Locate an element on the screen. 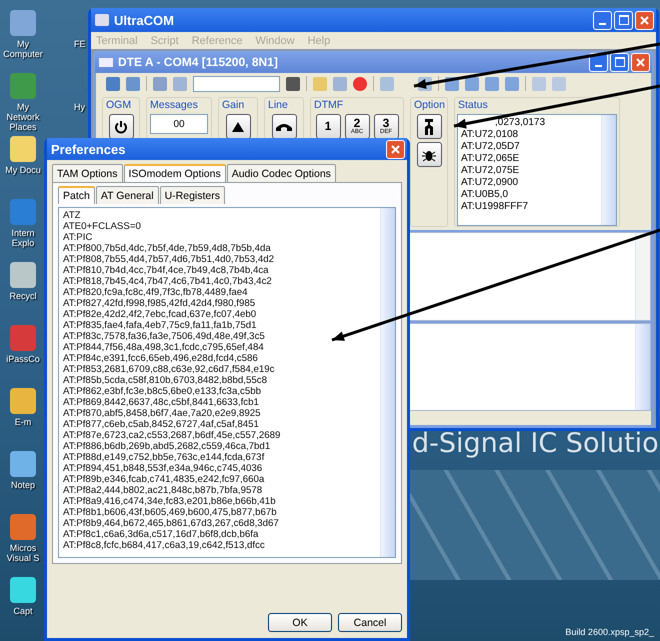 The image size is (660, 641). patch-line: AT:Pf84c,e391,fcc6,65eb,496,e28d,fcd4,c586 is located at coordinates (161, 358).